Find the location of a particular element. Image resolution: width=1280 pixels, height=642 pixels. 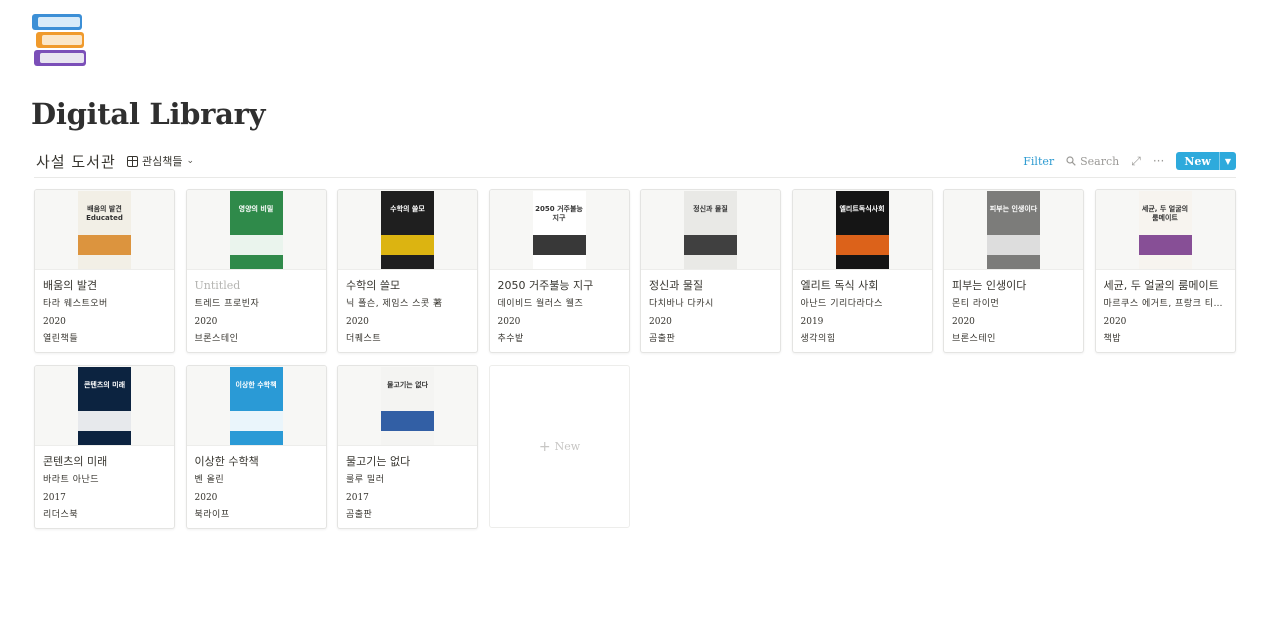

gallery-card: 배움의 발견 Educated 배움의 발견 타라 웨스트오버 2020 열린책들 is located at coordinates (104, 271).